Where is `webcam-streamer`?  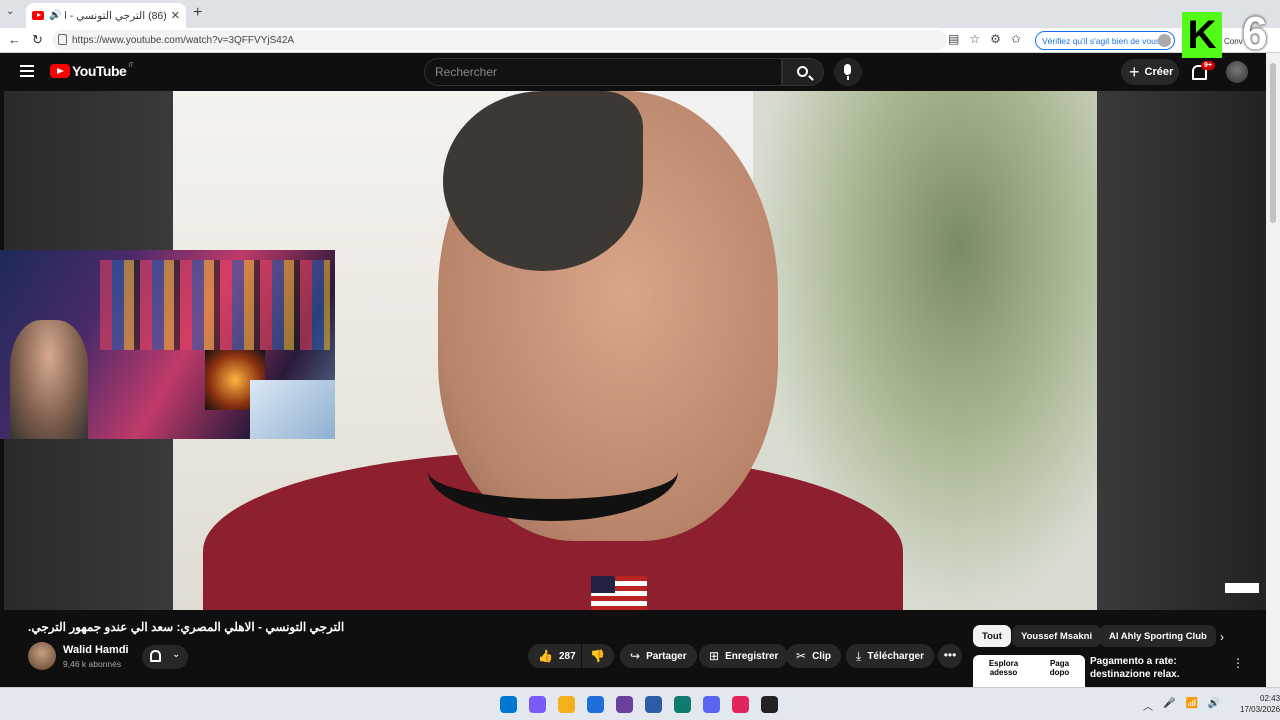
webcam-streamer is located at coordinates (49, 379).